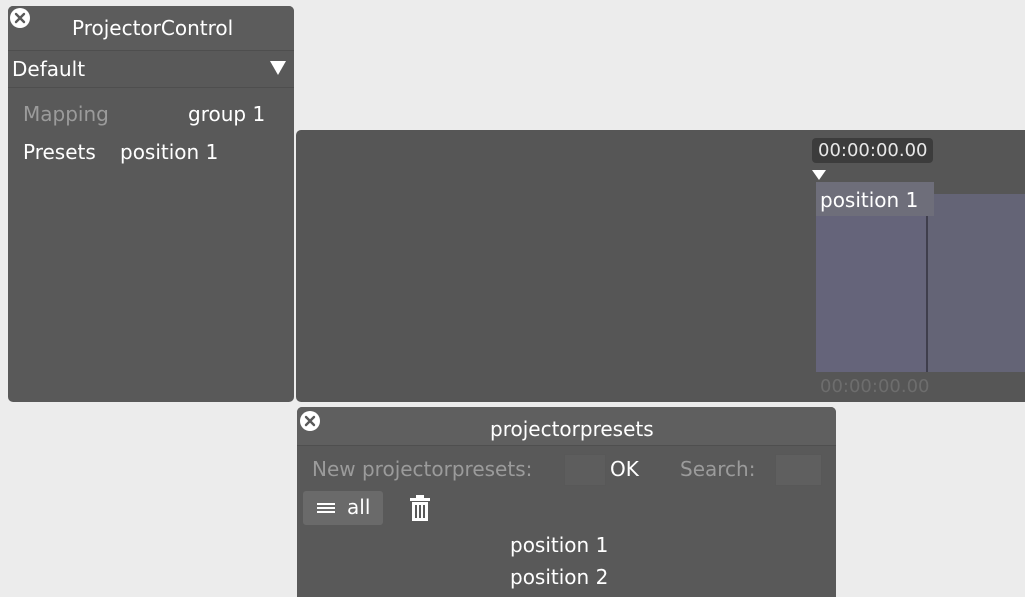 Image resolution: width=1025 pixels, height=597 pixels. Describe the element at coordinates (169, 152) in the screenshot. I see `presets-value: position 1` at that location.